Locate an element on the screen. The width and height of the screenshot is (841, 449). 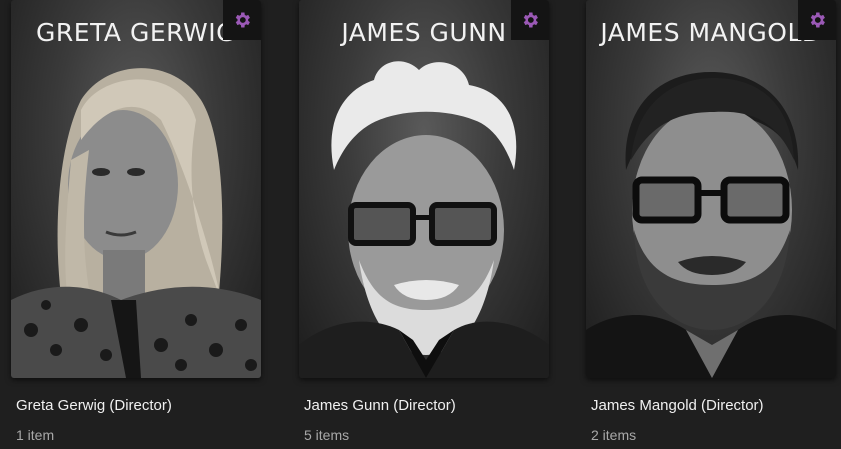
card-title: Greta Gerwig (Director) is located at coordinates (94, 405).